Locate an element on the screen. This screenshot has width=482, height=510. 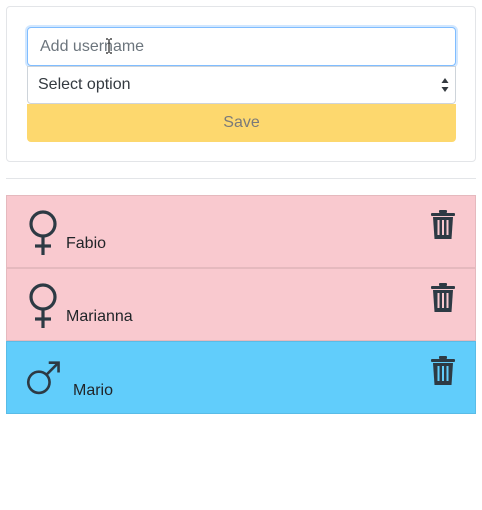
user-name: Fabio is located at coordinates (86, 243).